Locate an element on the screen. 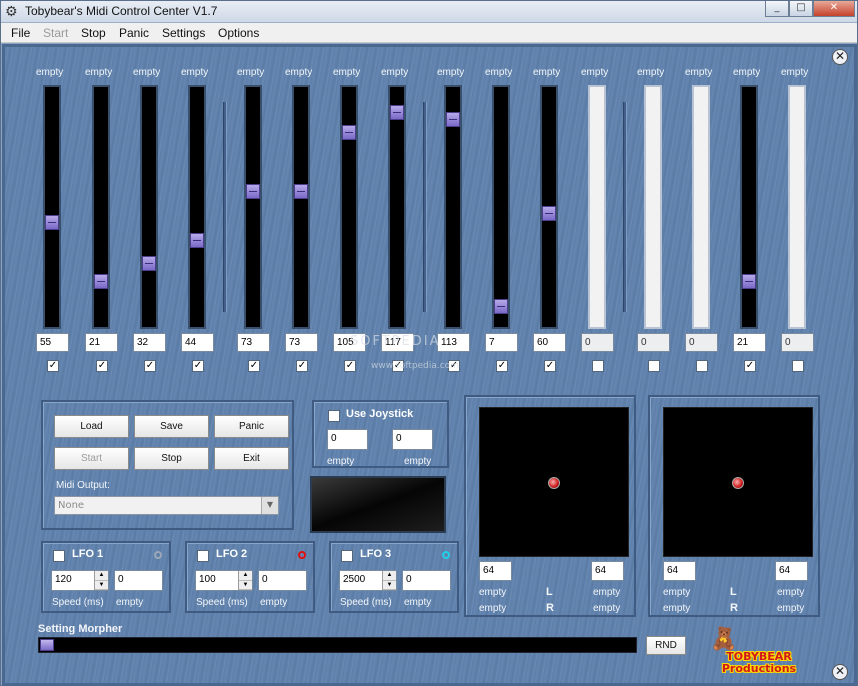 The image size is (858, 686). maximize-button: □ is located at coordinates (801, 9).